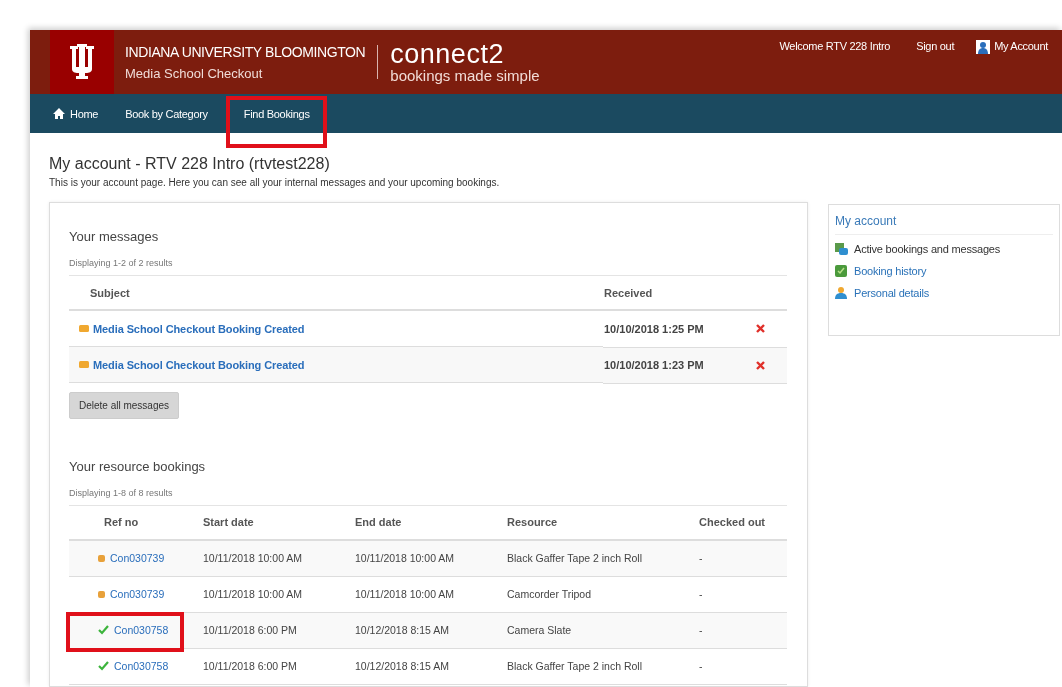 The image size is (1062, 687). Describe the element at coordinates (276, 113) in the screenshot. I see `nav-link: Find Bookings` at that location.